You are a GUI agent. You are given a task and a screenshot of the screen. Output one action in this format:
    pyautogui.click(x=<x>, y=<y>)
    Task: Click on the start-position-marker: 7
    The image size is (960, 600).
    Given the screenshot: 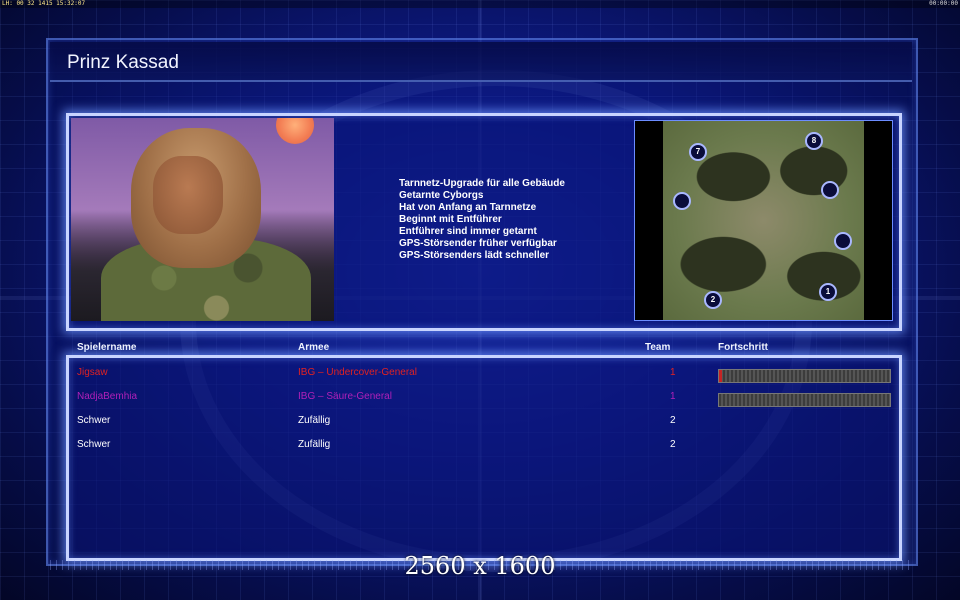 What is the action you would take?
    pyautogui.click(x=698, y=152)
    